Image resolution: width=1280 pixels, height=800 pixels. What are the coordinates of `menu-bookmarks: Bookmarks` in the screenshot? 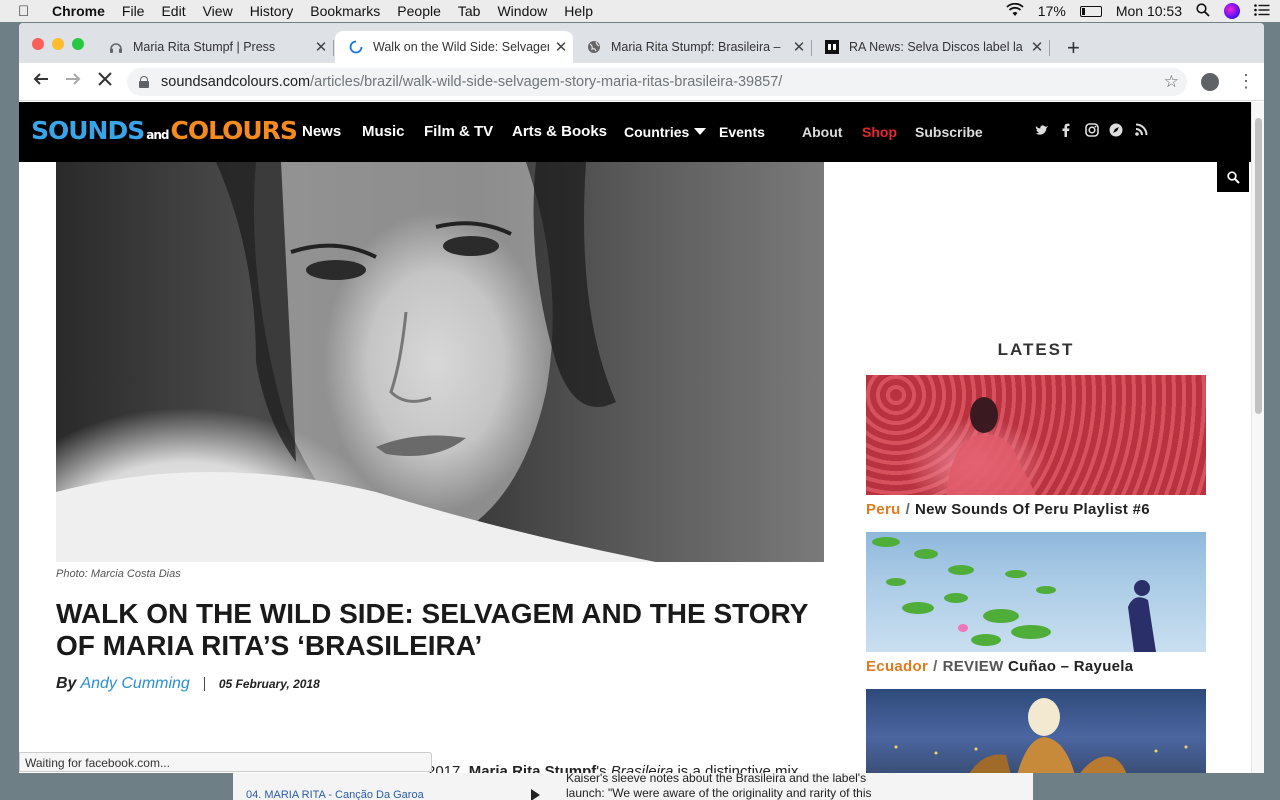 It's located at (345, 11).